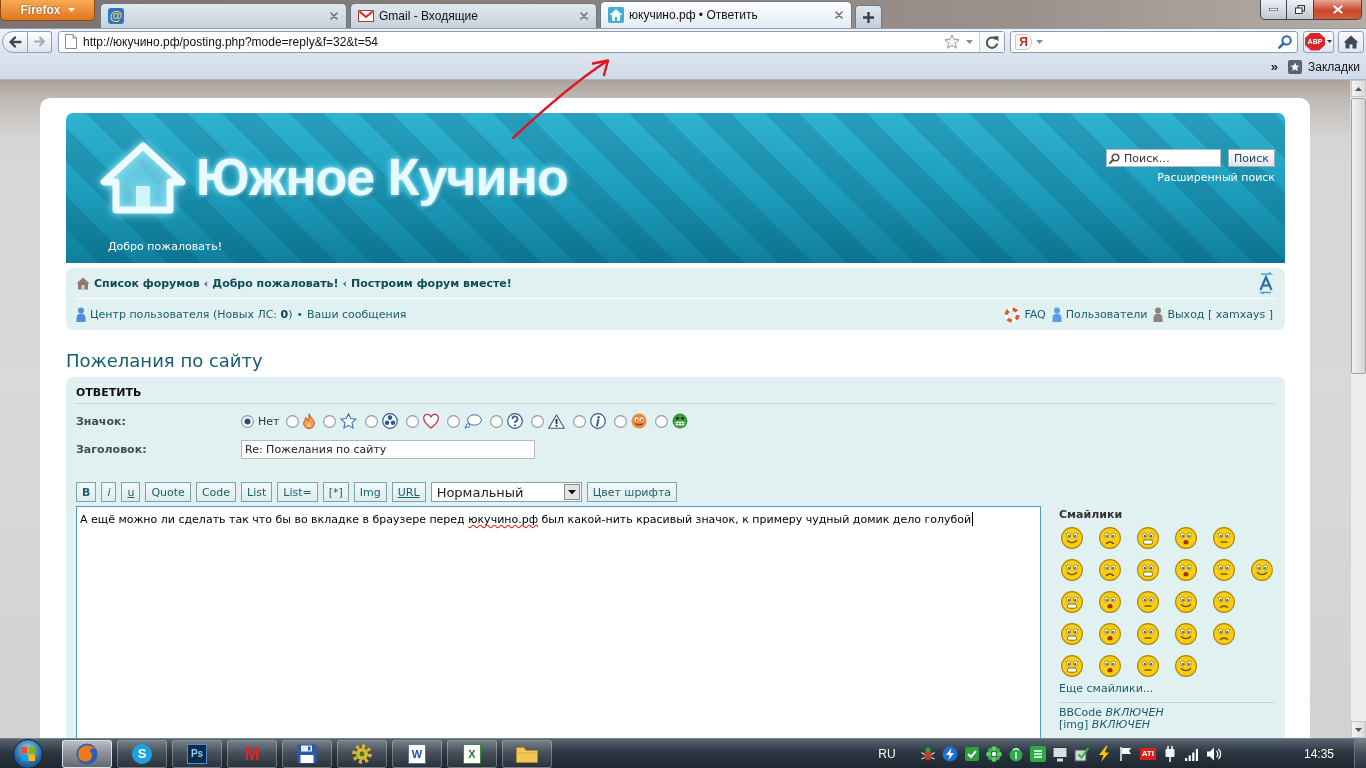 Image resolution: width=1366 pixels, height=768 pixels. Describe the element at coordinates (1274, 66) in the screenshot. I see `more-bookmarks-button: »` at that location.